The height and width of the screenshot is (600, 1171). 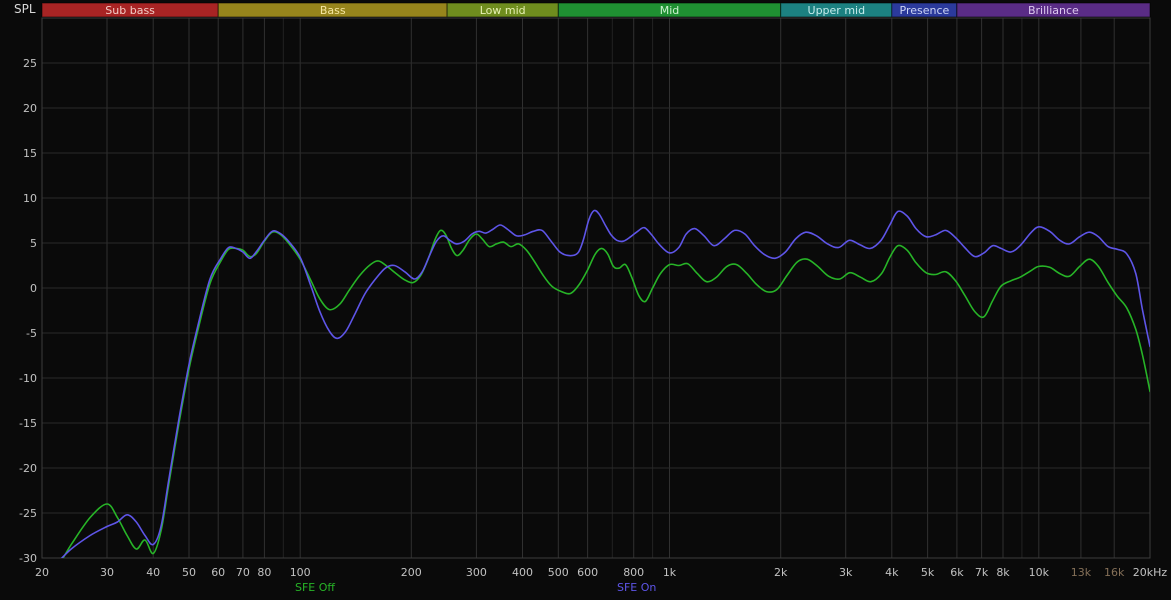 I want to click on x-tick-label: 60, so click(x=218, y=572).